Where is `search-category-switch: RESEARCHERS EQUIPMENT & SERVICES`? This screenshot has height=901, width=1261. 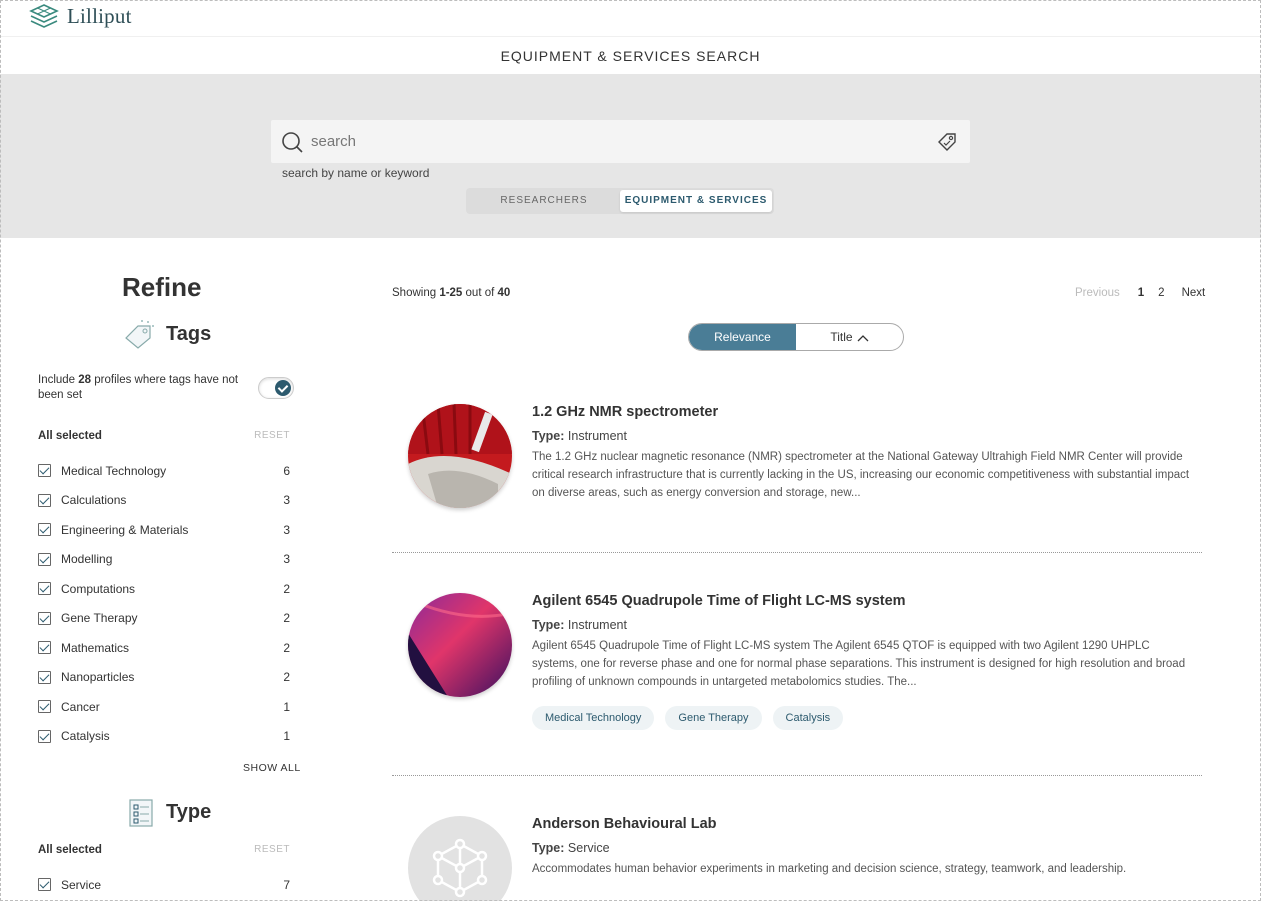 search-category-switch: RESEARCHERS EQUIPMENT & SERVICES is located at coordinates (620, 201).